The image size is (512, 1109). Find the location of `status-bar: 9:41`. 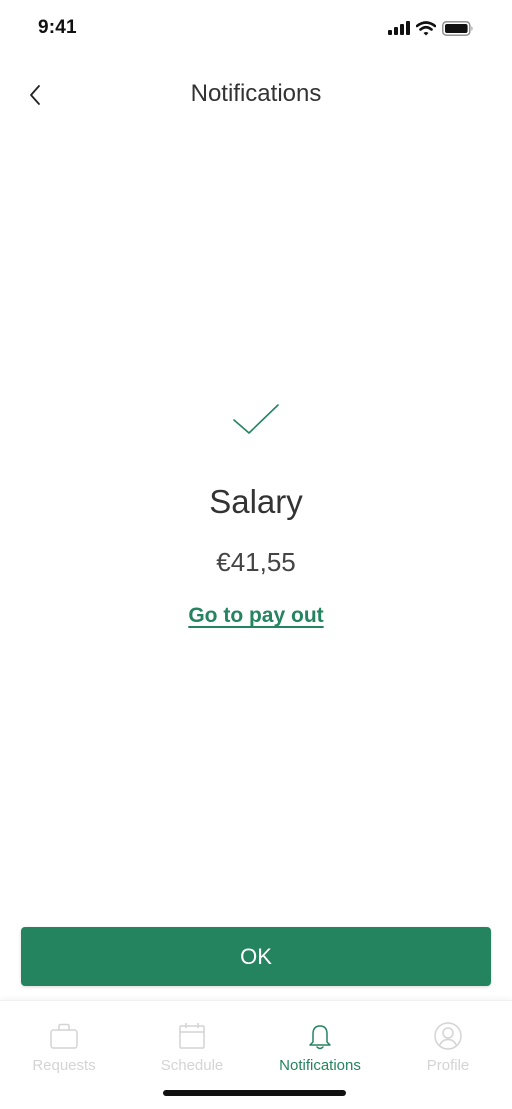

status-bar: 9:41 is located at coordinates (256, 29).